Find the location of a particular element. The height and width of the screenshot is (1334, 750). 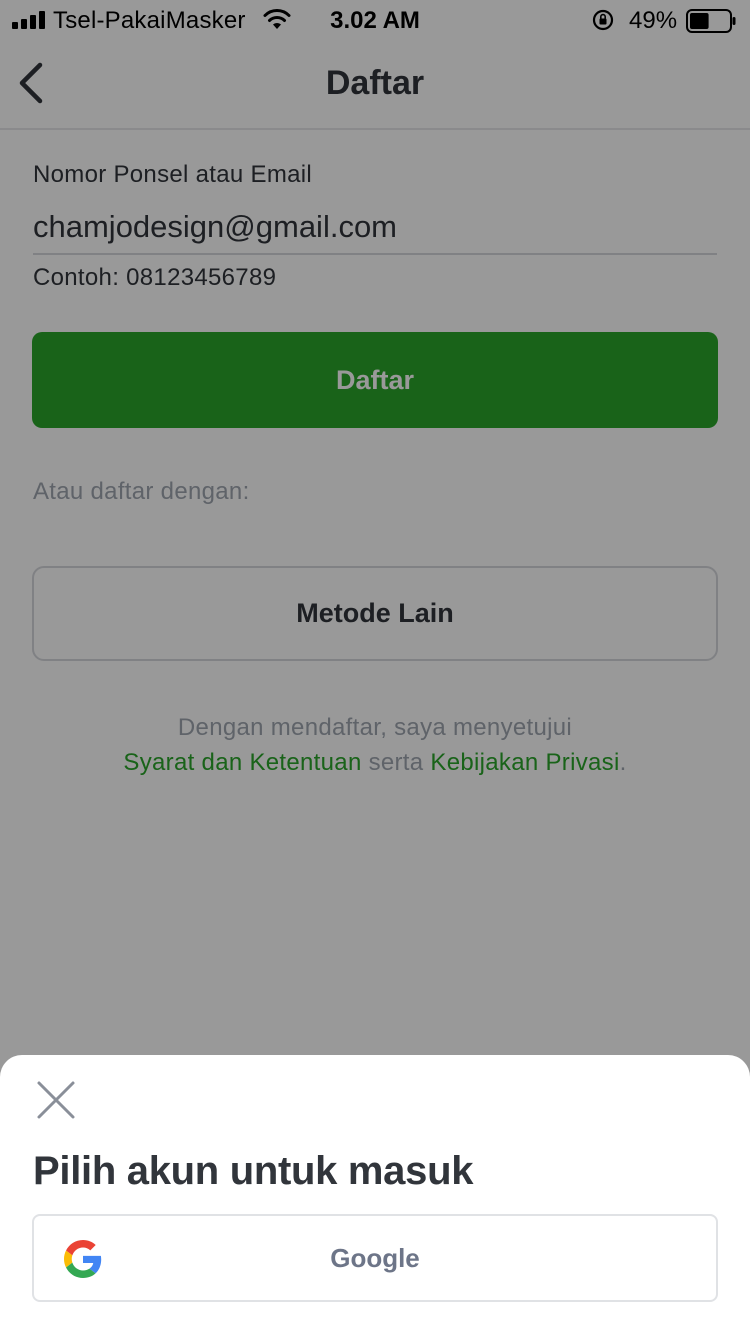

sheet-title: Pilih akun untuk masuk is located at coordinates (253, 1171).